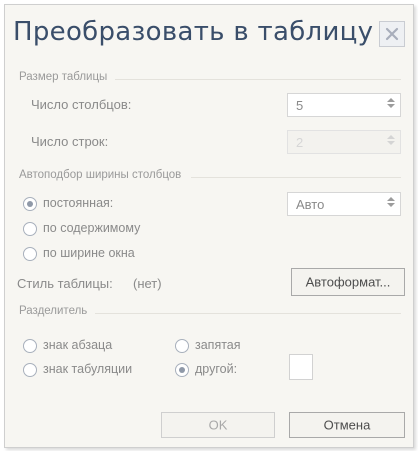  Describe the element at coordinates (310, 204) in the screenshot. I see `fixed-width-value: Авто` at that location.